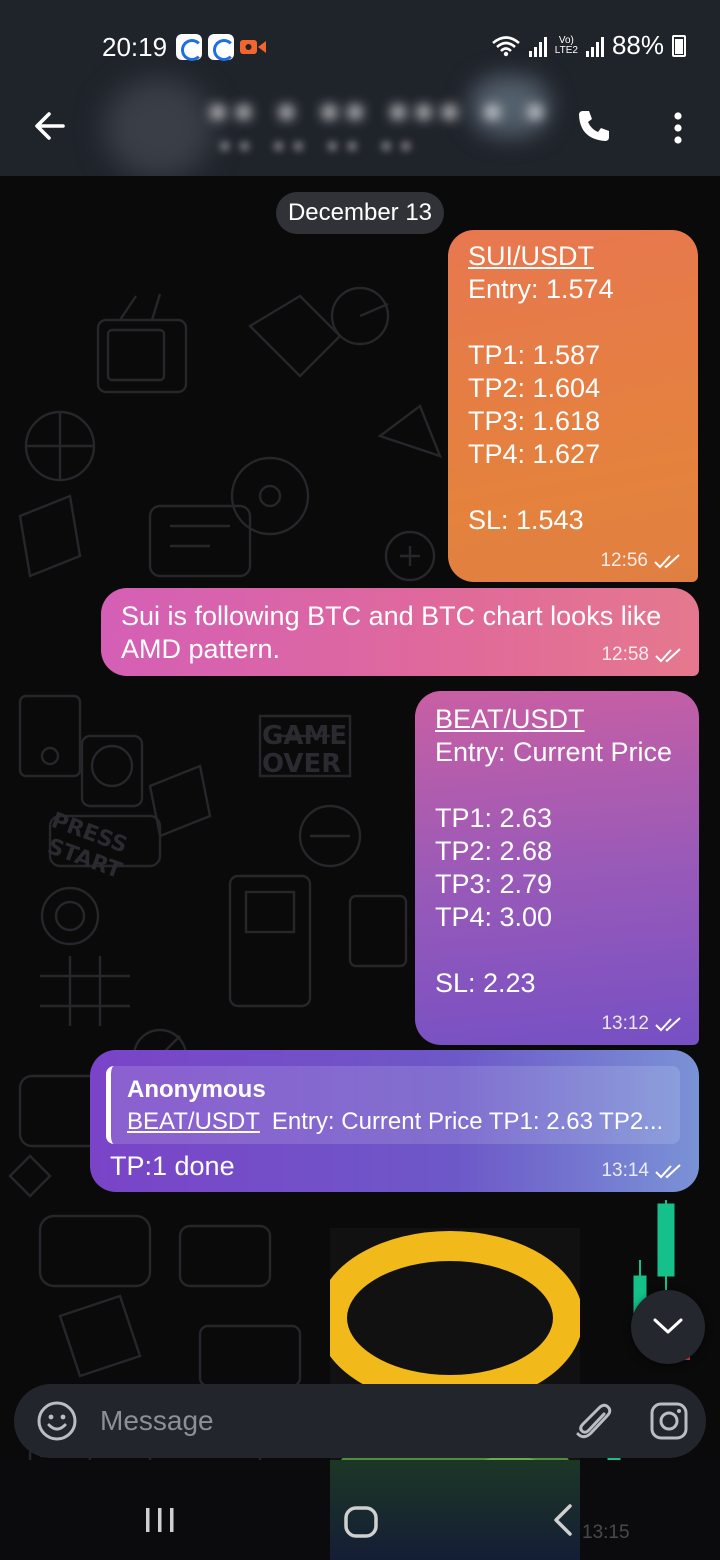 This screenshot has height=1560, width=720. What do you see at coordinates (361, 1522) in the screenshot?
I see `home-icon` at bounding box center [361, 1522].